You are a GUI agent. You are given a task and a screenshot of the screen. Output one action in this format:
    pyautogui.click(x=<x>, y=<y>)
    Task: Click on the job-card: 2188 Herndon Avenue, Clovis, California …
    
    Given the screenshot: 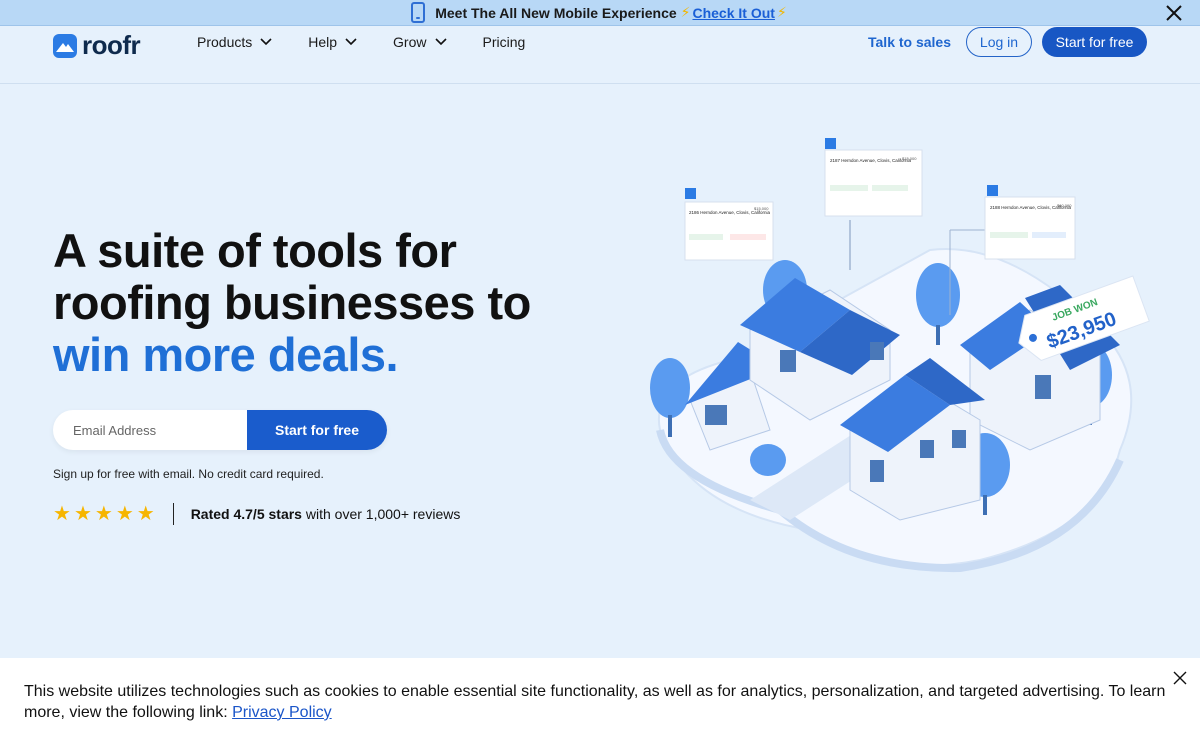 What is the action you would take?
    pyautogui.click(x=1030, y=222)
    